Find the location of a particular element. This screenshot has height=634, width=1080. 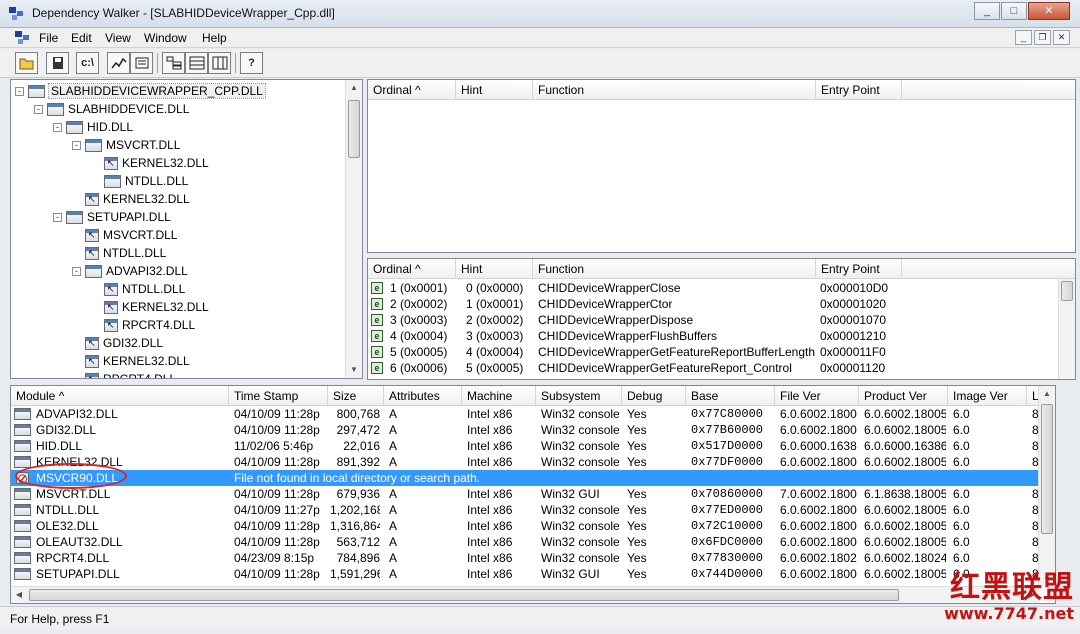

mdi-minimize-button: _ is located at coordinates (1023, 37).